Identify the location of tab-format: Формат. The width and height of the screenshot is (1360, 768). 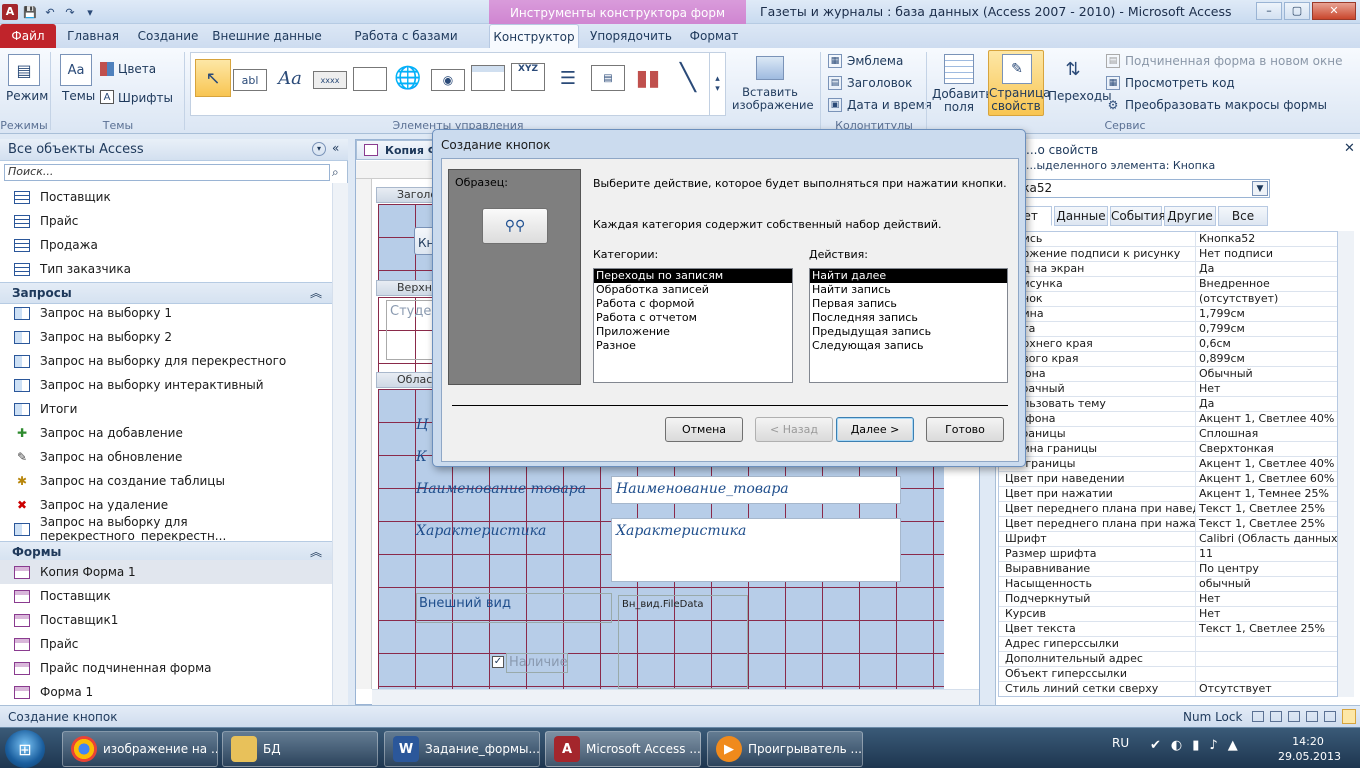
(714, 36).